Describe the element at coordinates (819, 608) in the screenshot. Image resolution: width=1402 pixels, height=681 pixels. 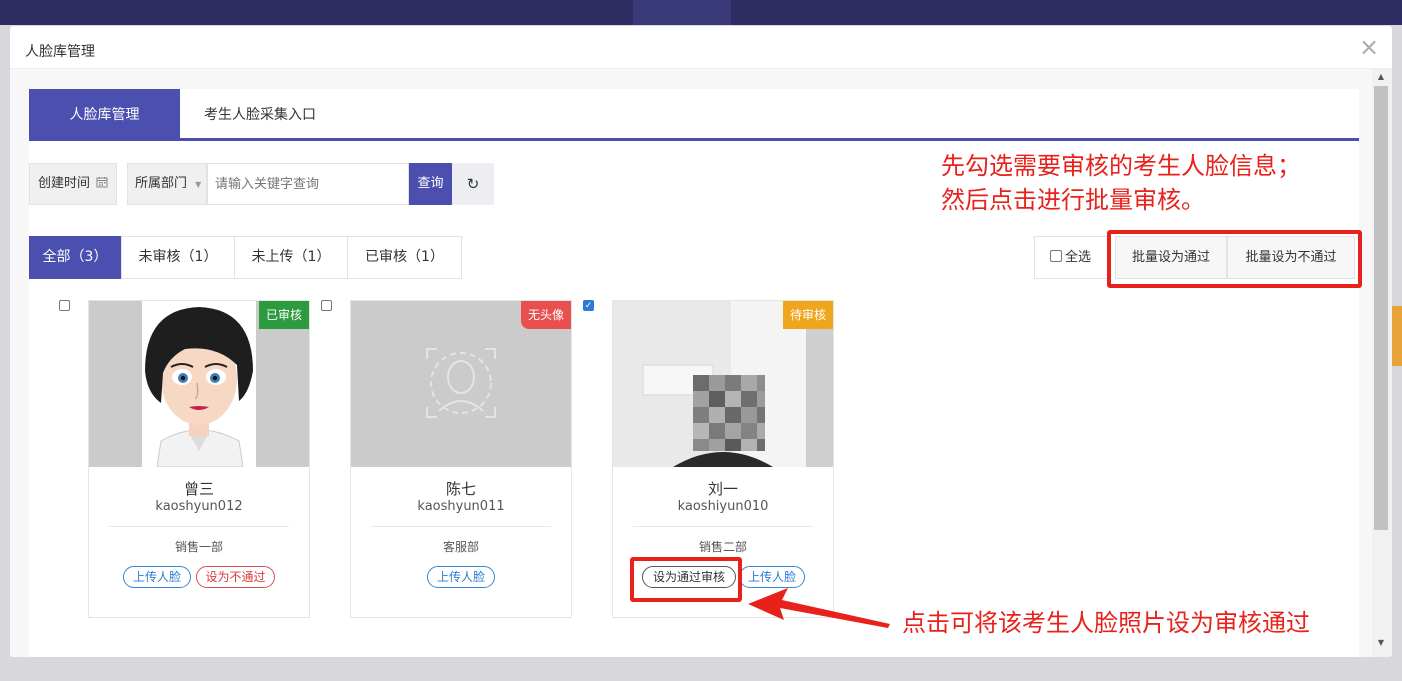
I see `annotation-arrow-icon` at that location.